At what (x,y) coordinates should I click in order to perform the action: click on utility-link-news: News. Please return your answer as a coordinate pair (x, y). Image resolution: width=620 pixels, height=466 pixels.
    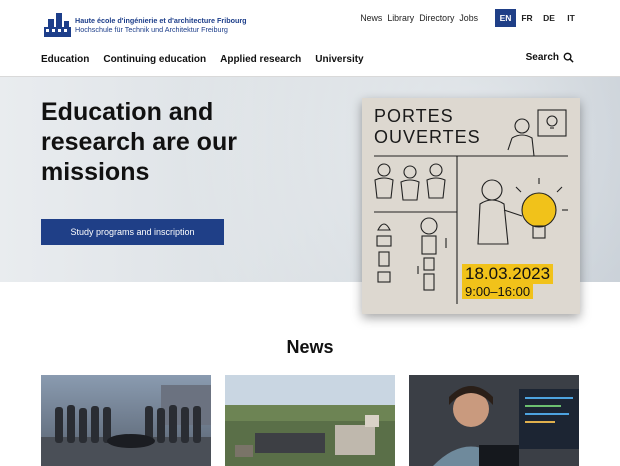
    Looking at the image, I should click on (371, 18).